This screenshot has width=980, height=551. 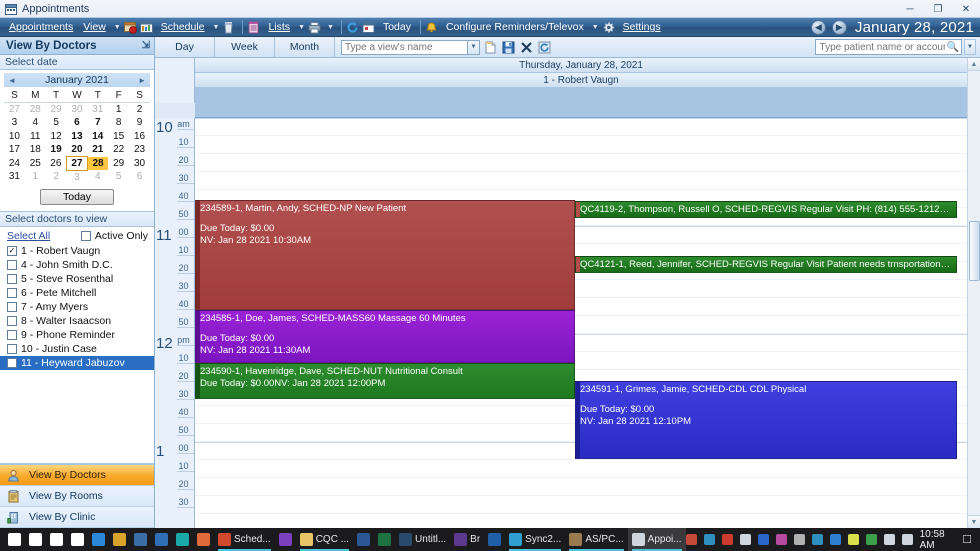 What do you see at coordinates (839, 27) in the screenshot?
I see `next-day-button: ▶` at bounding box center [839, 27].